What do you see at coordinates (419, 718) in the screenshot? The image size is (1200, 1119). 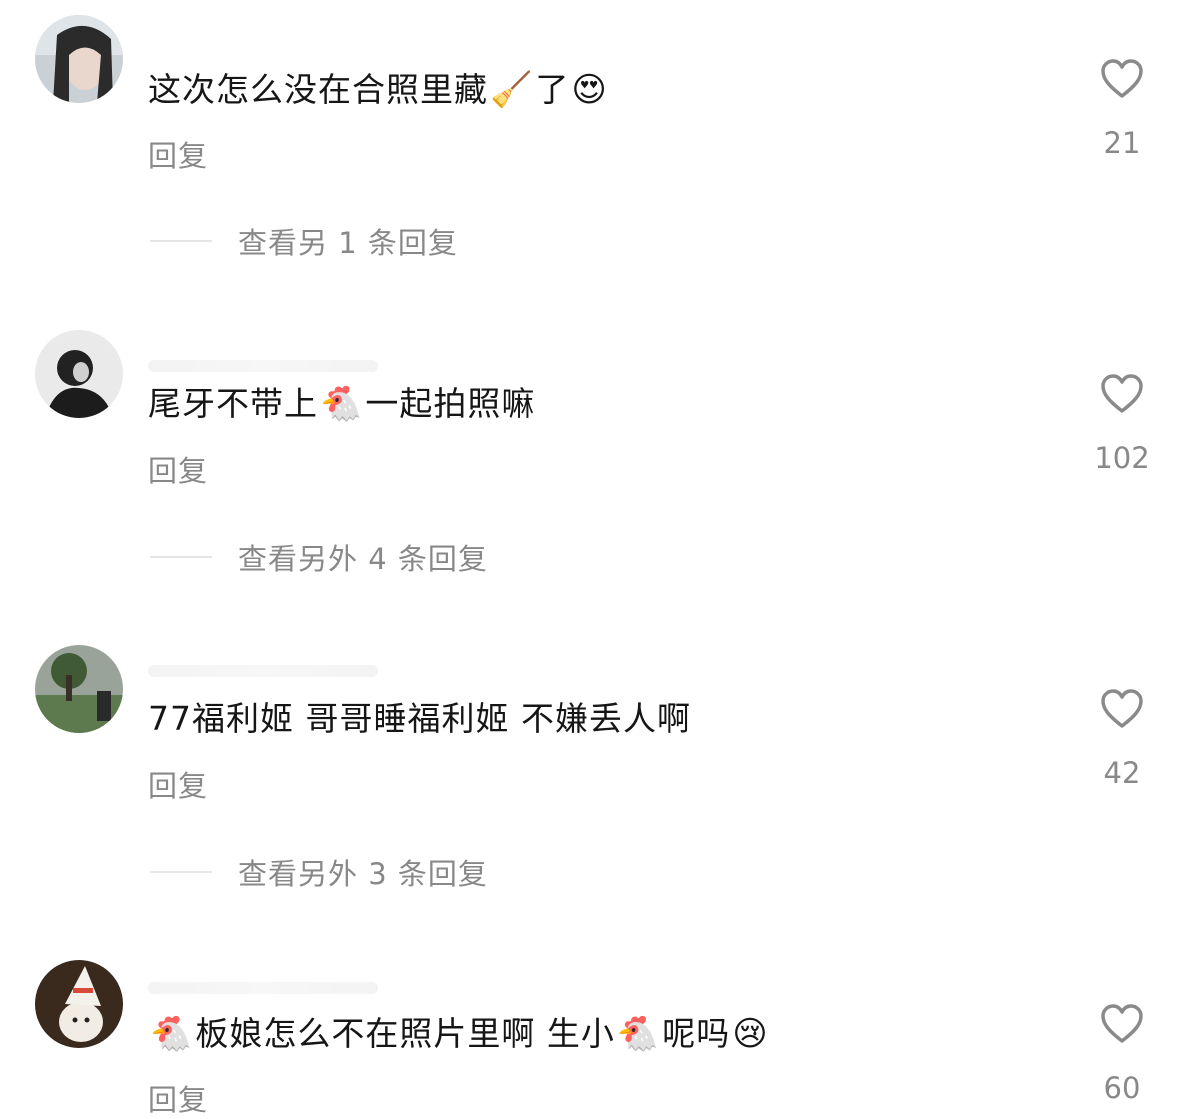 I see `comment-text: 77福利姬 哥哥睡福利姬 不嫌丢人啊` at bounding box center [419, 718].